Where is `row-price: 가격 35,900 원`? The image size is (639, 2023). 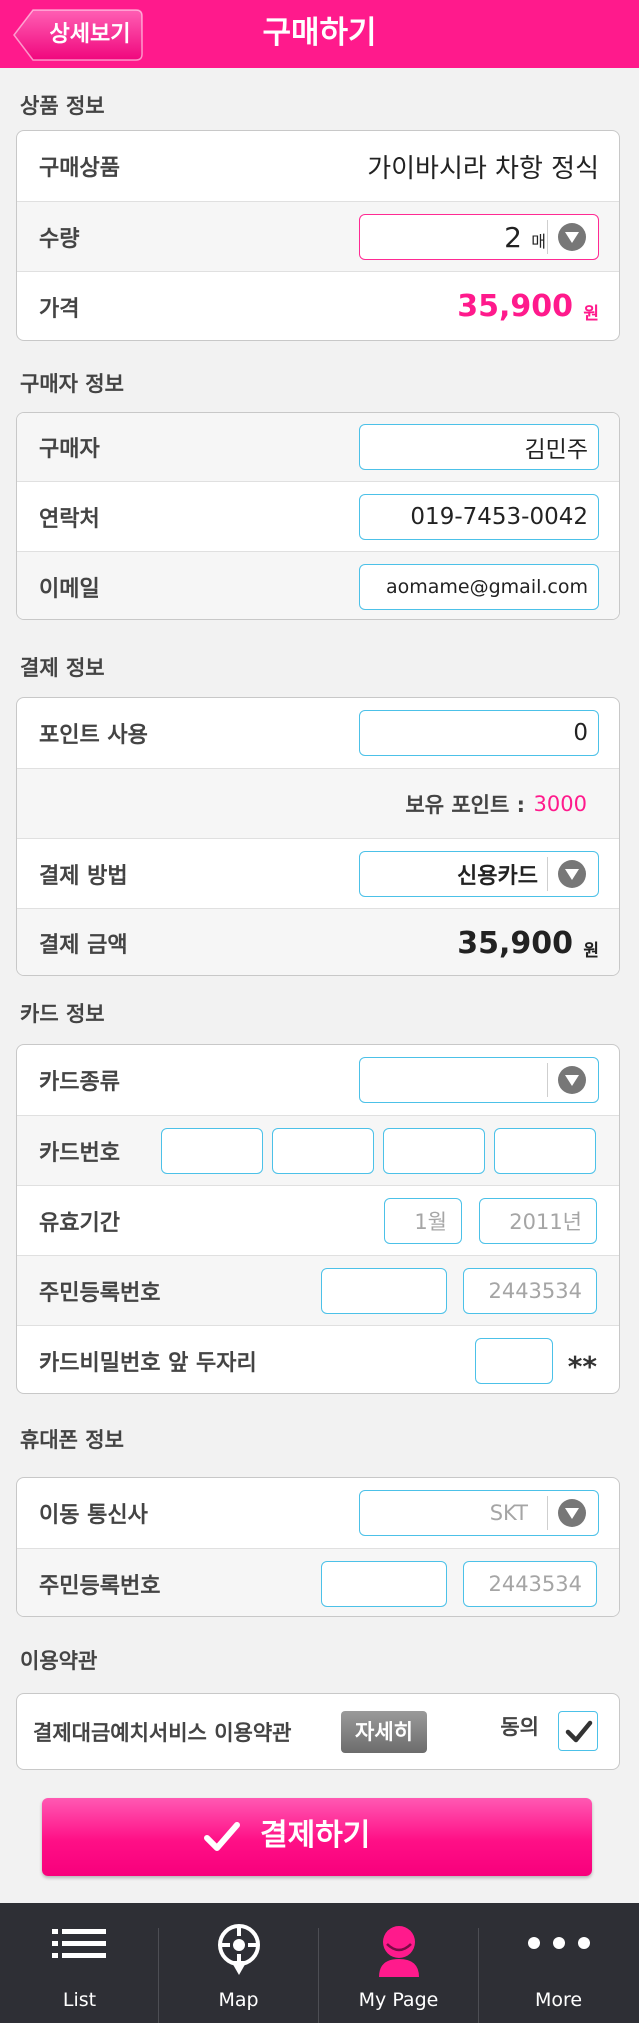
row-price: 가격 35,900 원 is located at coordinates (318, 305).